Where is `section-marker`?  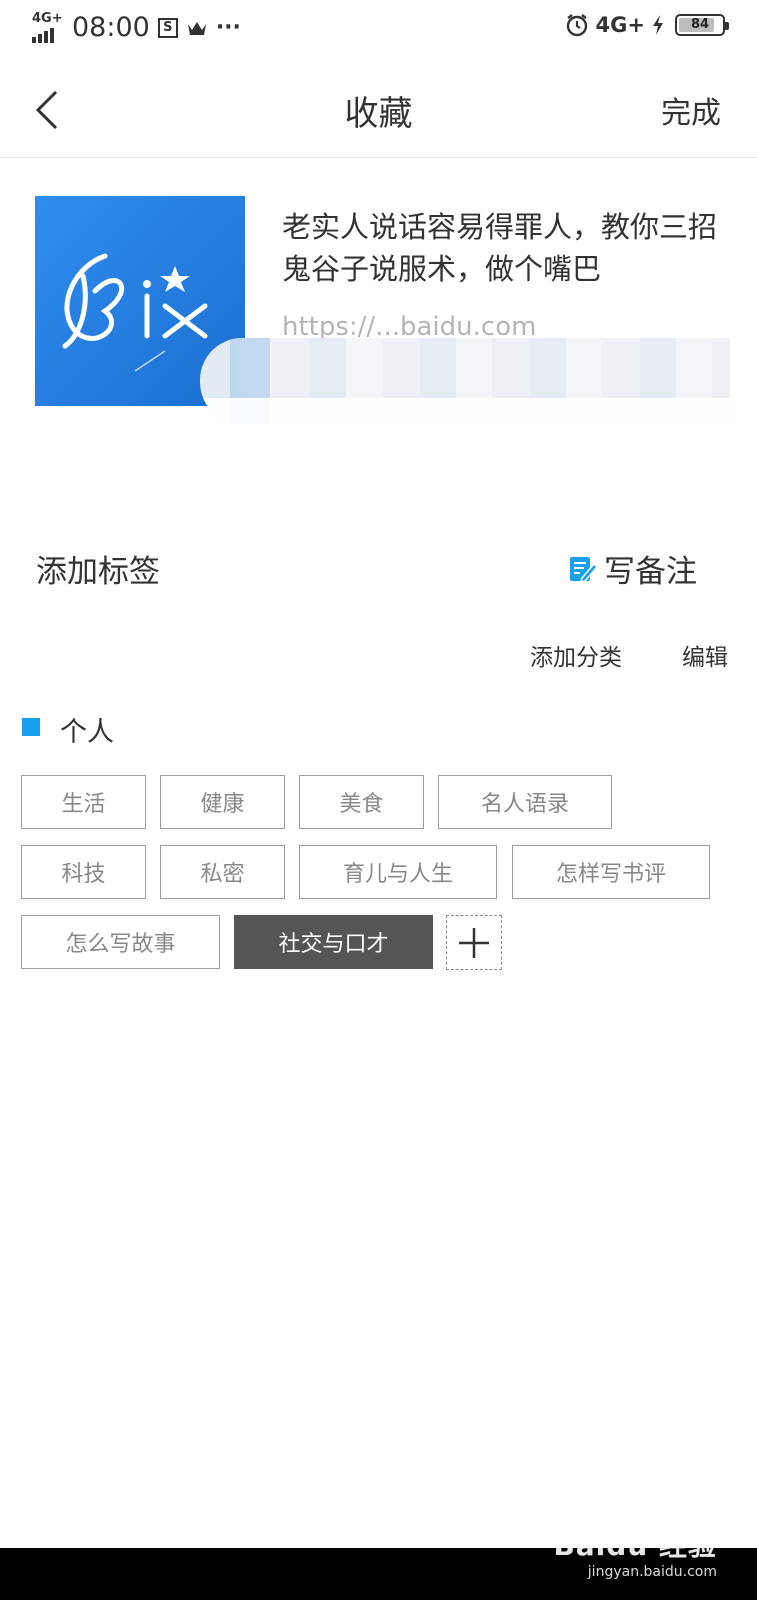
section-marker is located at coordinates (31, 727).